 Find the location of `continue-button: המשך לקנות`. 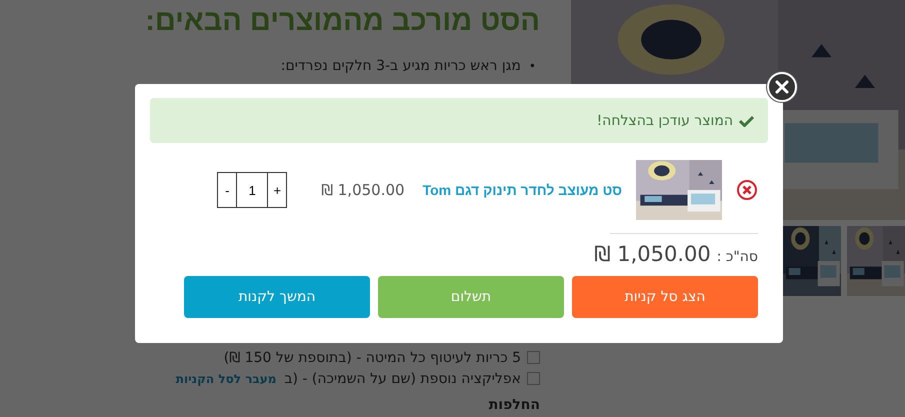

continue-button: המשך לקנות is located at coordinates (277, 297).